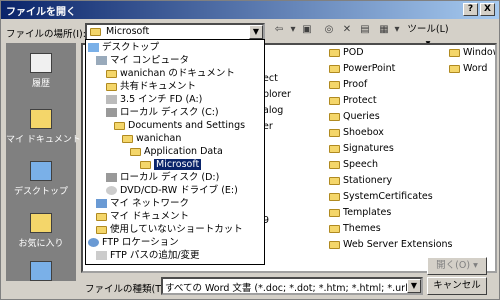  I want to click on ftp-icon, so click(101, 255).